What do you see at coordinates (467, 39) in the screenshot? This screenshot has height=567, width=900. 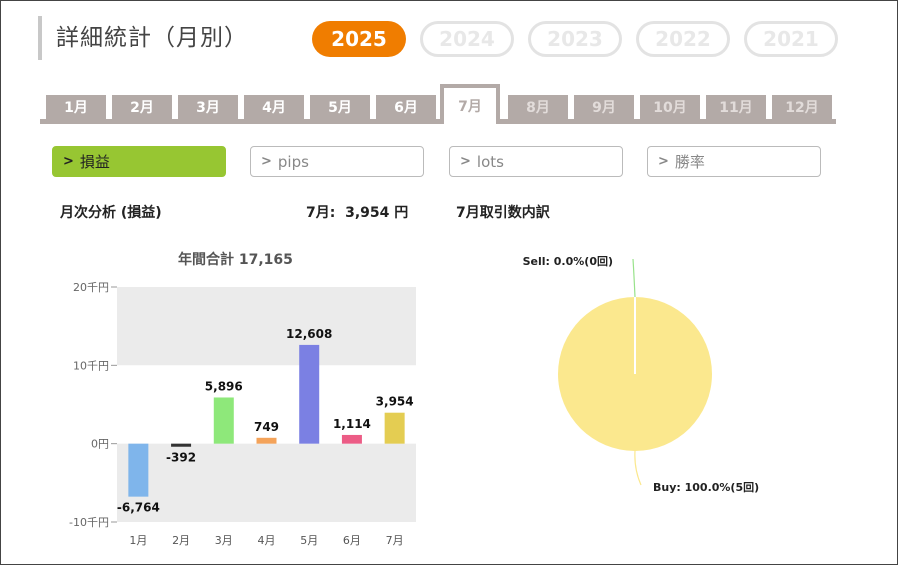 I see `year-2024-button: 2024` at bounding box center [467, 39].